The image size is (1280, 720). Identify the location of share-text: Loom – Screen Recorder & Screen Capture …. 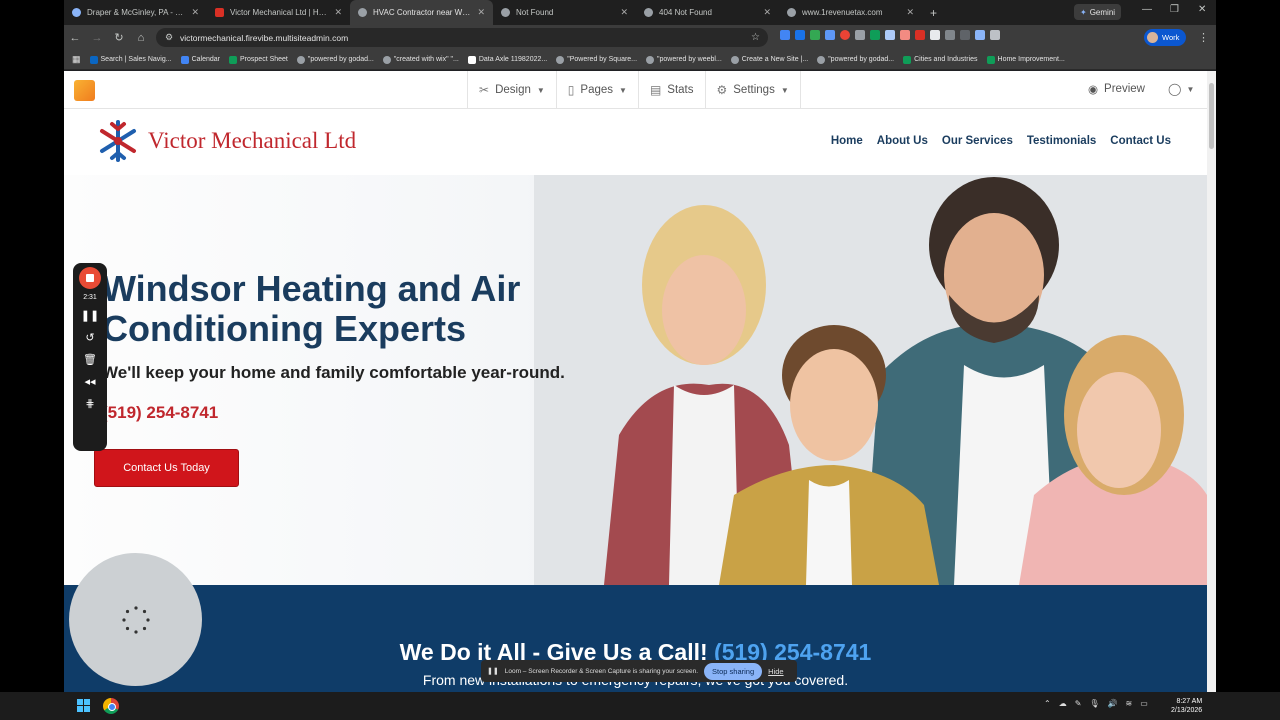
(601, 671).